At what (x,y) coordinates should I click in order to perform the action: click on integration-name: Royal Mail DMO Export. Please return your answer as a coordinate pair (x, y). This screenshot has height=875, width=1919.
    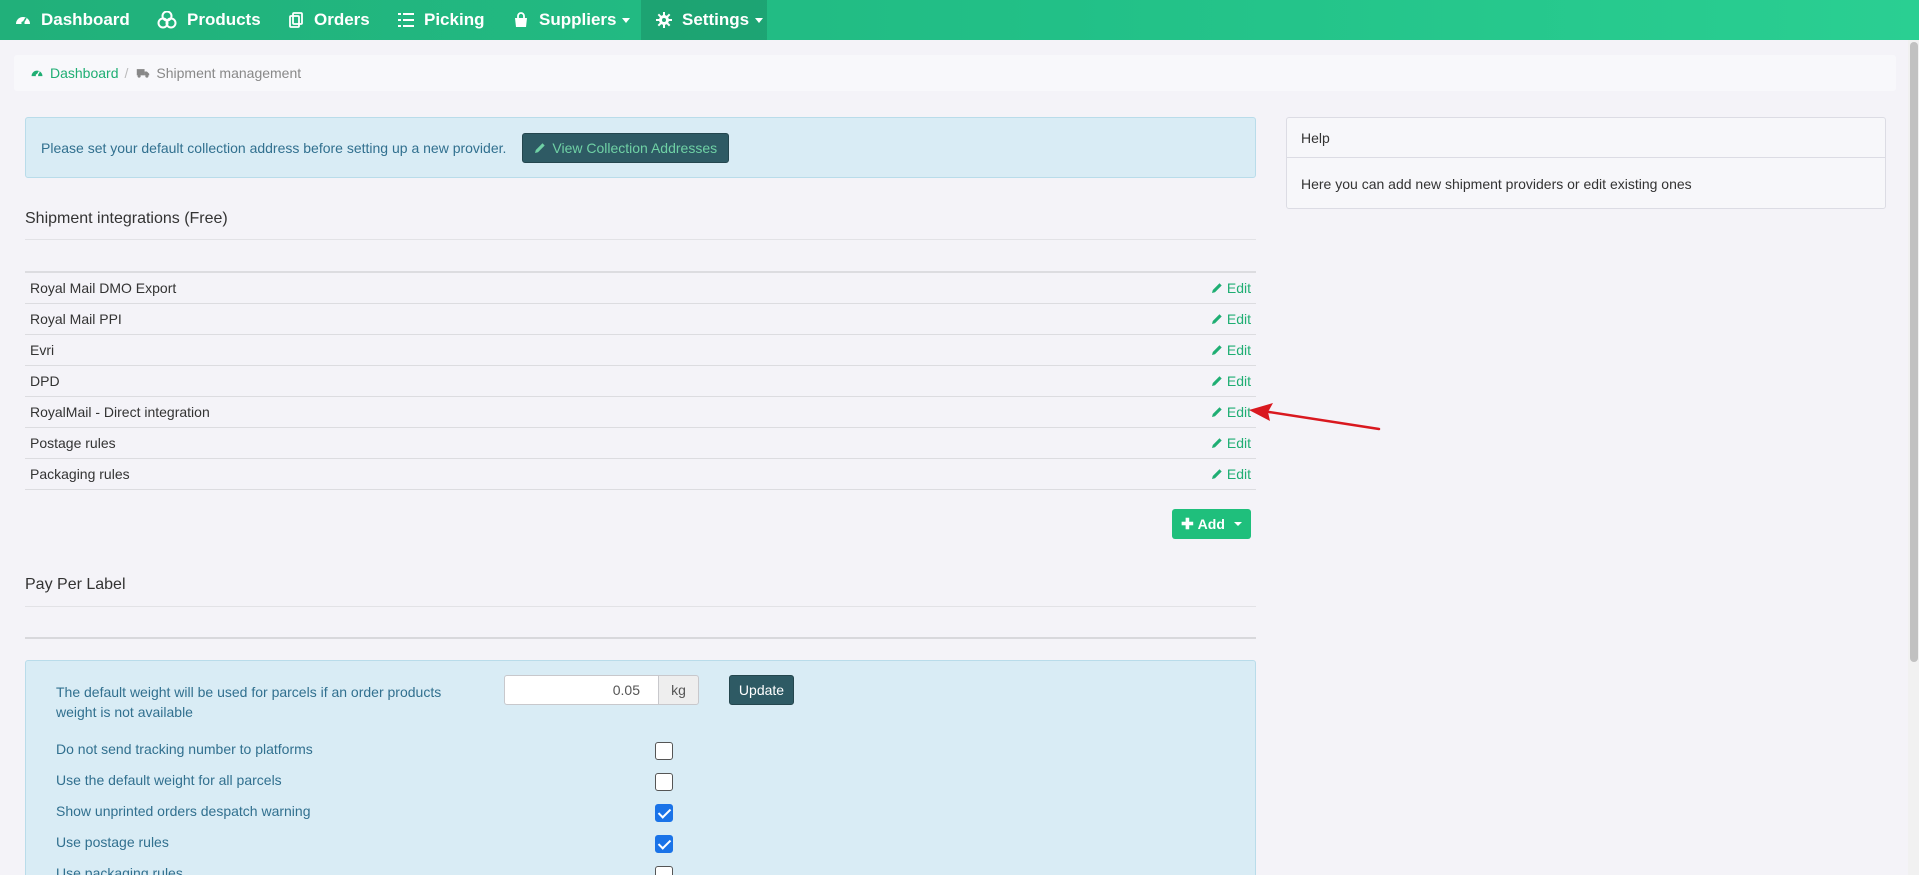
    Looking at the image, I should click on (103, 288).